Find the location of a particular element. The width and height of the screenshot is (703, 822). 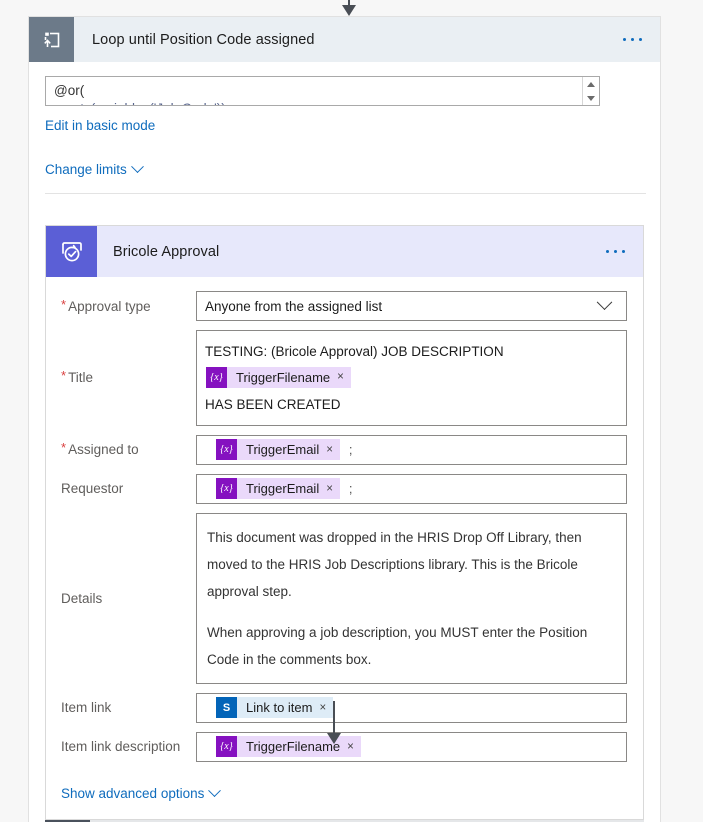

loop-expression-text: @or( empty(variables('Job Code')), is located at coordinates (141, 93).